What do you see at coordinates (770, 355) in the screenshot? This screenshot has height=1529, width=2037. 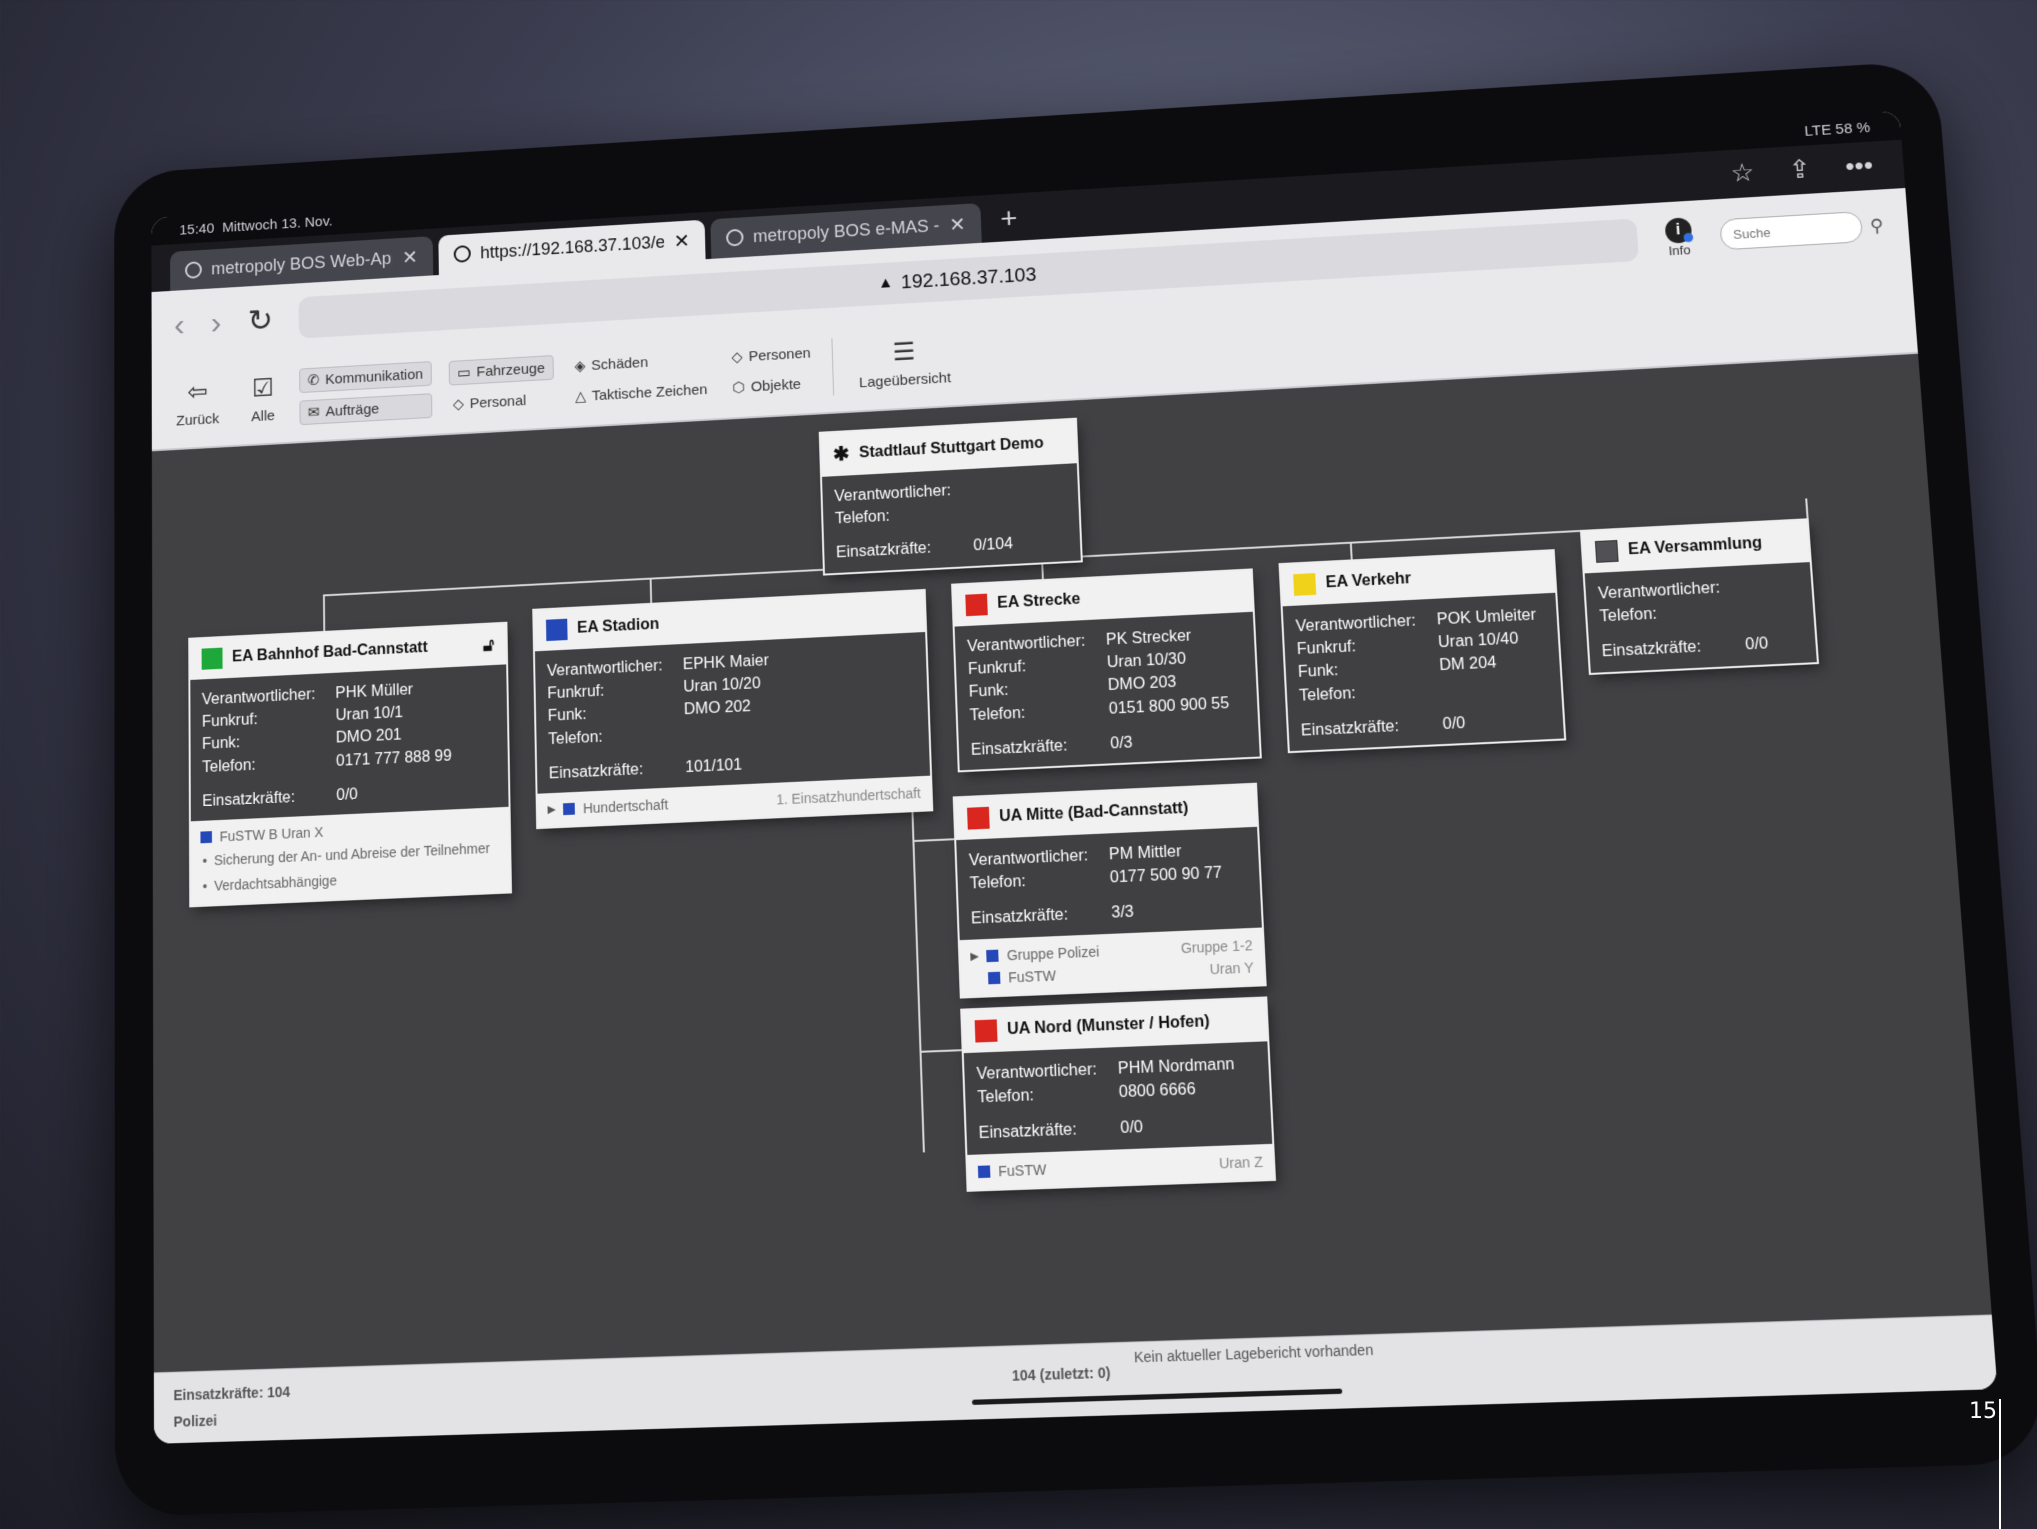 I see `personen-button: ◇ Personen` at bounding box center [770, 355].